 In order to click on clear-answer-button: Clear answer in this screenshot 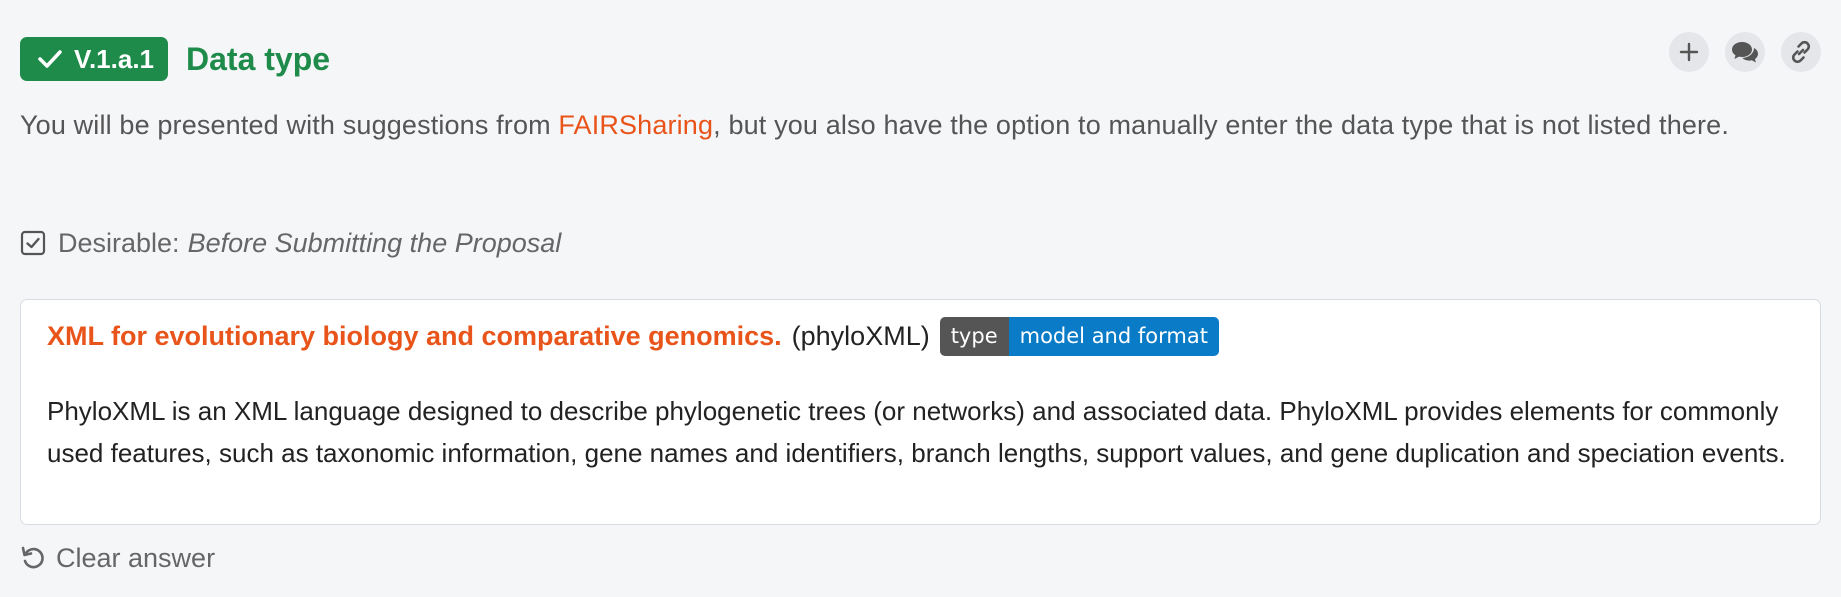, I will do `click(117, 558)`.